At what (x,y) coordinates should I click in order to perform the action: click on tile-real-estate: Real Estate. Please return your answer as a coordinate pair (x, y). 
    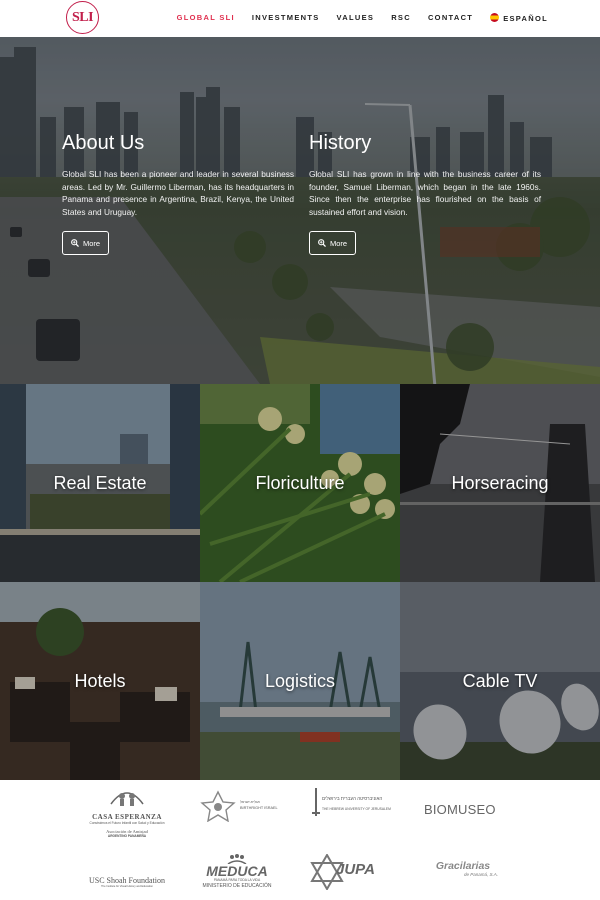
    Looking at the image, I should click on (100, 483).